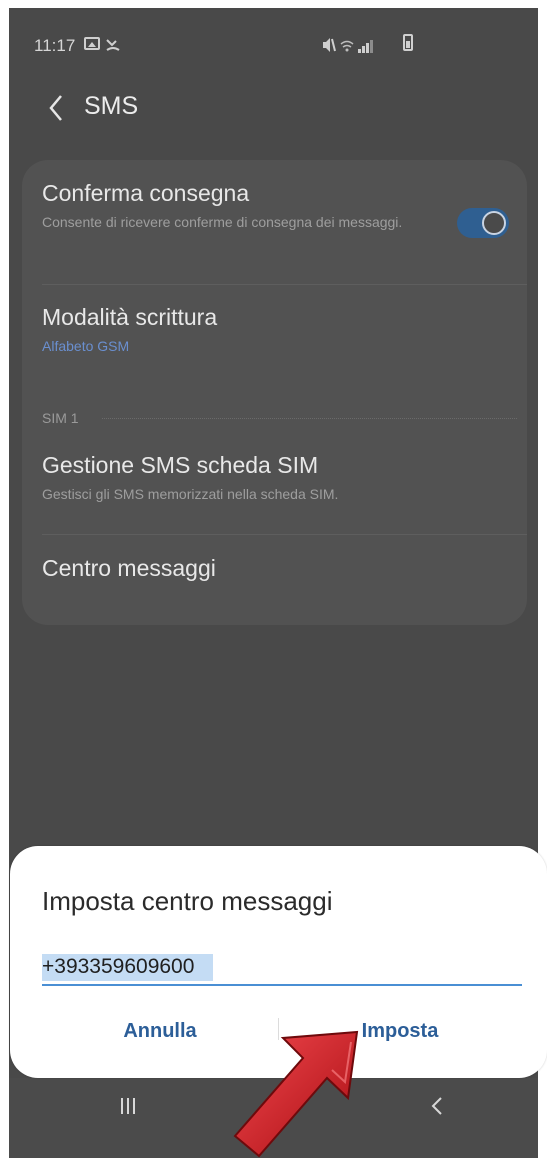 Image resolution: width=547 pixels, height=1158 pixels. I want to click on wifi-icon, so click(347, 46).